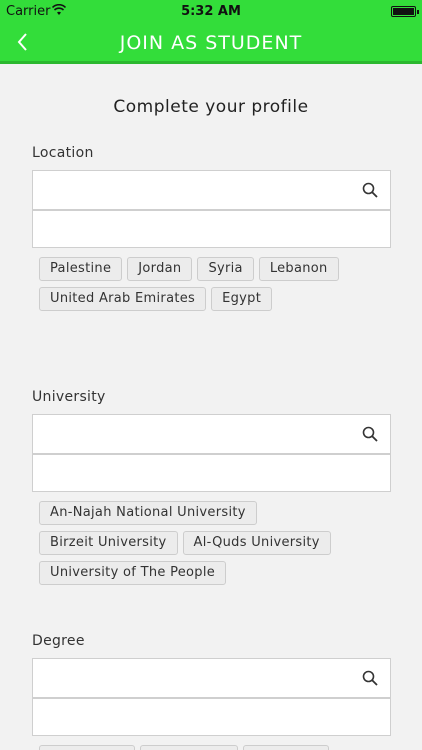  I want to click on location-chip: Palestine, so click(81, 269).